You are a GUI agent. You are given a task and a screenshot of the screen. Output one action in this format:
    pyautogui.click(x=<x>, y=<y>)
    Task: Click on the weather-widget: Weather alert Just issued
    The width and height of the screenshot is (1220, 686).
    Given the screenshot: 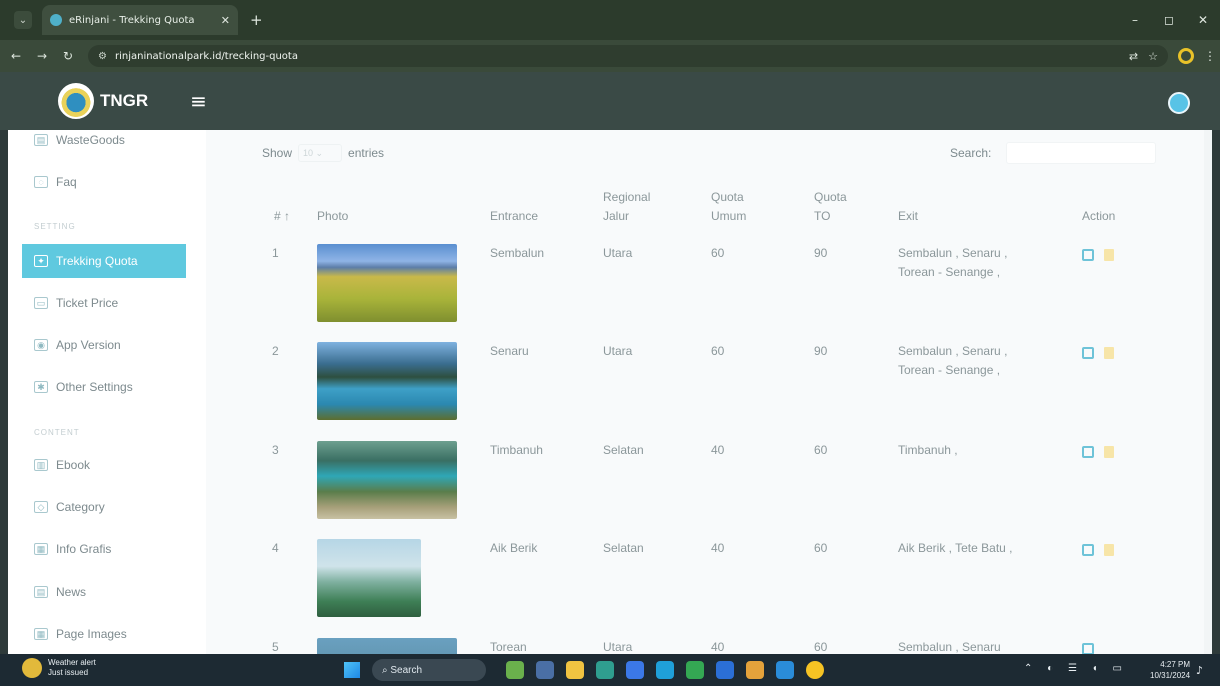 What is the action you would take?
    pyautogui.click(x=59, y=668)
    